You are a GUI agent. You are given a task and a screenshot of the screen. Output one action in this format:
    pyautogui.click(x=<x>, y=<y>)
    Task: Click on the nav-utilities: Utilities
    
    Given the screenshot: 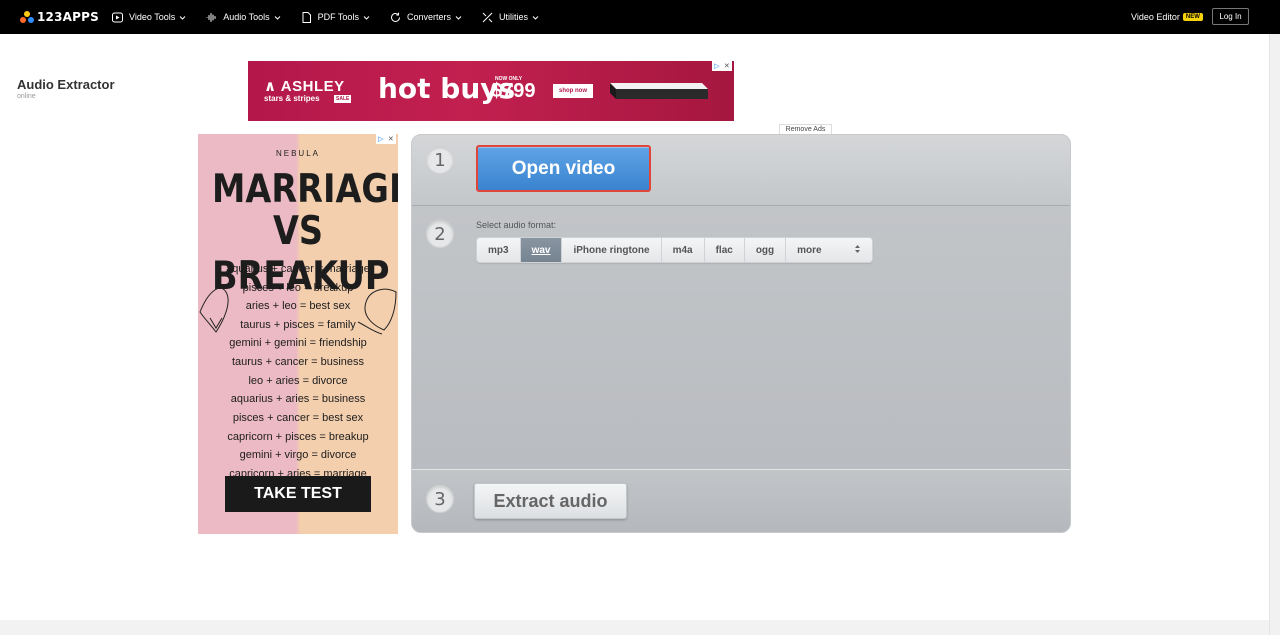 What is the action you would take?
    pyautogui.click(x=510, y=17)
    